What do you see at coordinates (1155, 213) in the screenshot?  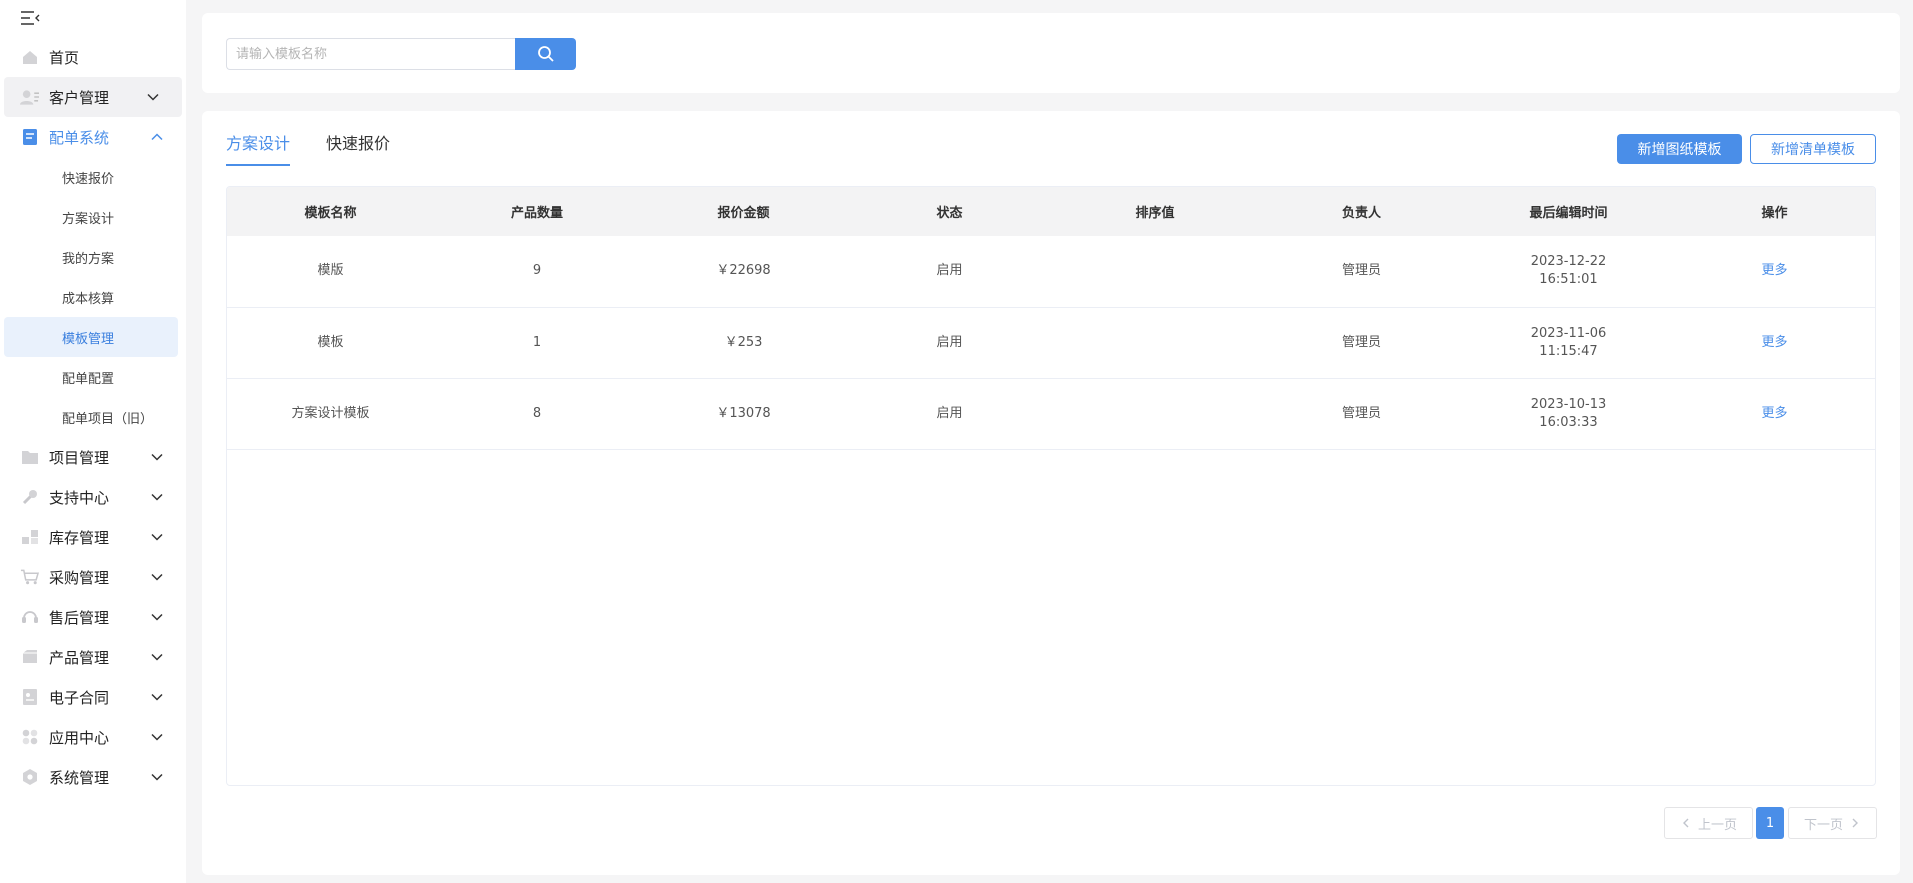 I see `column-header: 排序值` at bounding box center [1155, 213].